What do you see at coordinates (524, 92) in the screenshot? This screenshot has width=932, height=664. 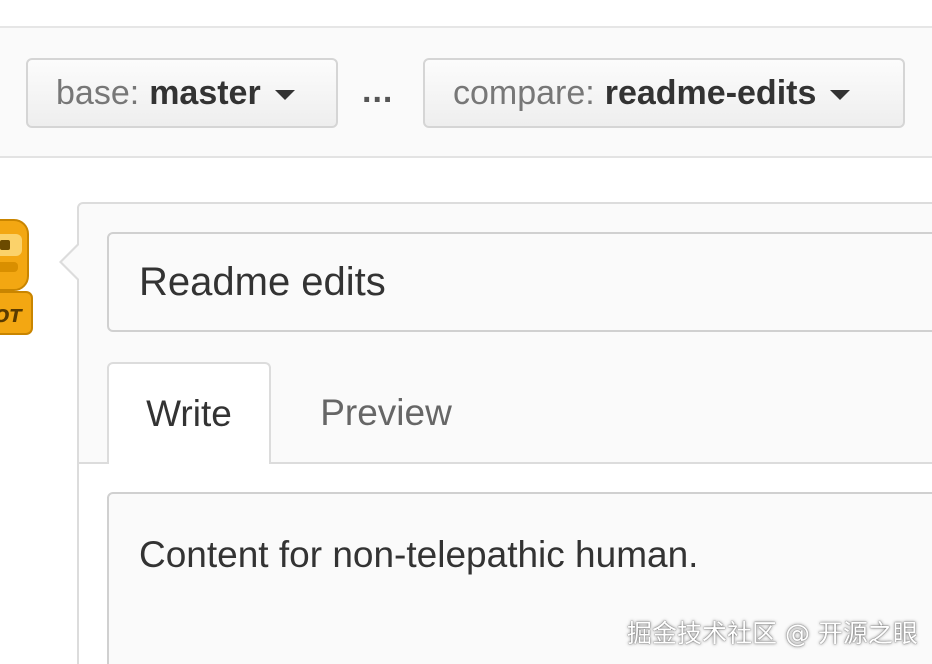 I see `compare-branch-prefix: compare:` at bounding box center [524, 92].